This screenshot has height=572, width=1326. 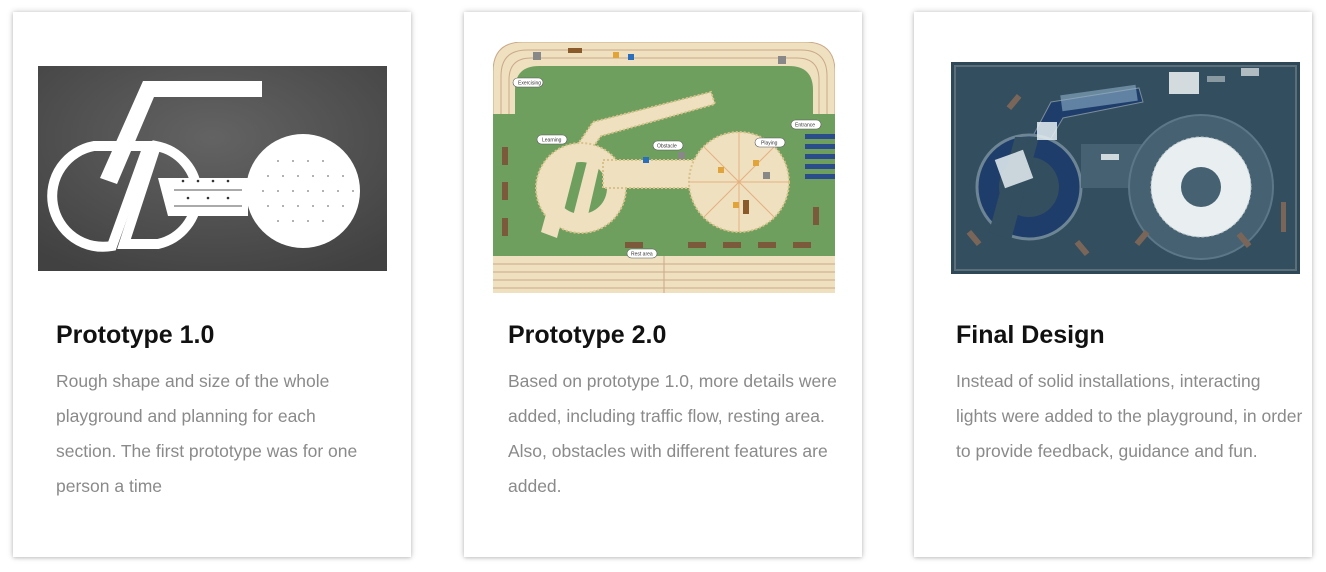 I want to click on card-title: Final Design, so click(x=1030, y=335).